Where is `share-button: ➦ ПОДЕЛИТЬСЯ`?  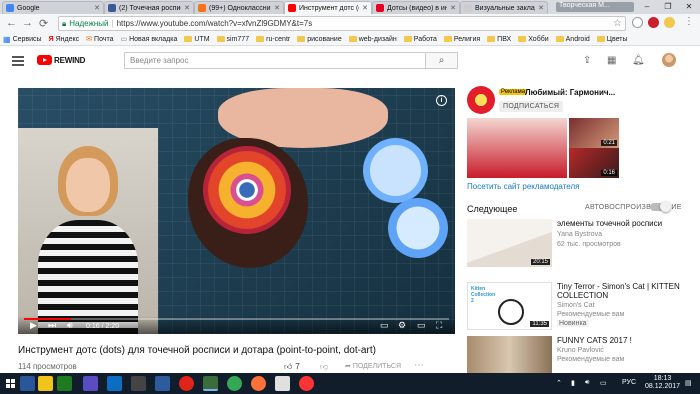 share-button: ➦ ПОДЕЛИТЬСЯ is located at coordinates (373, 366).